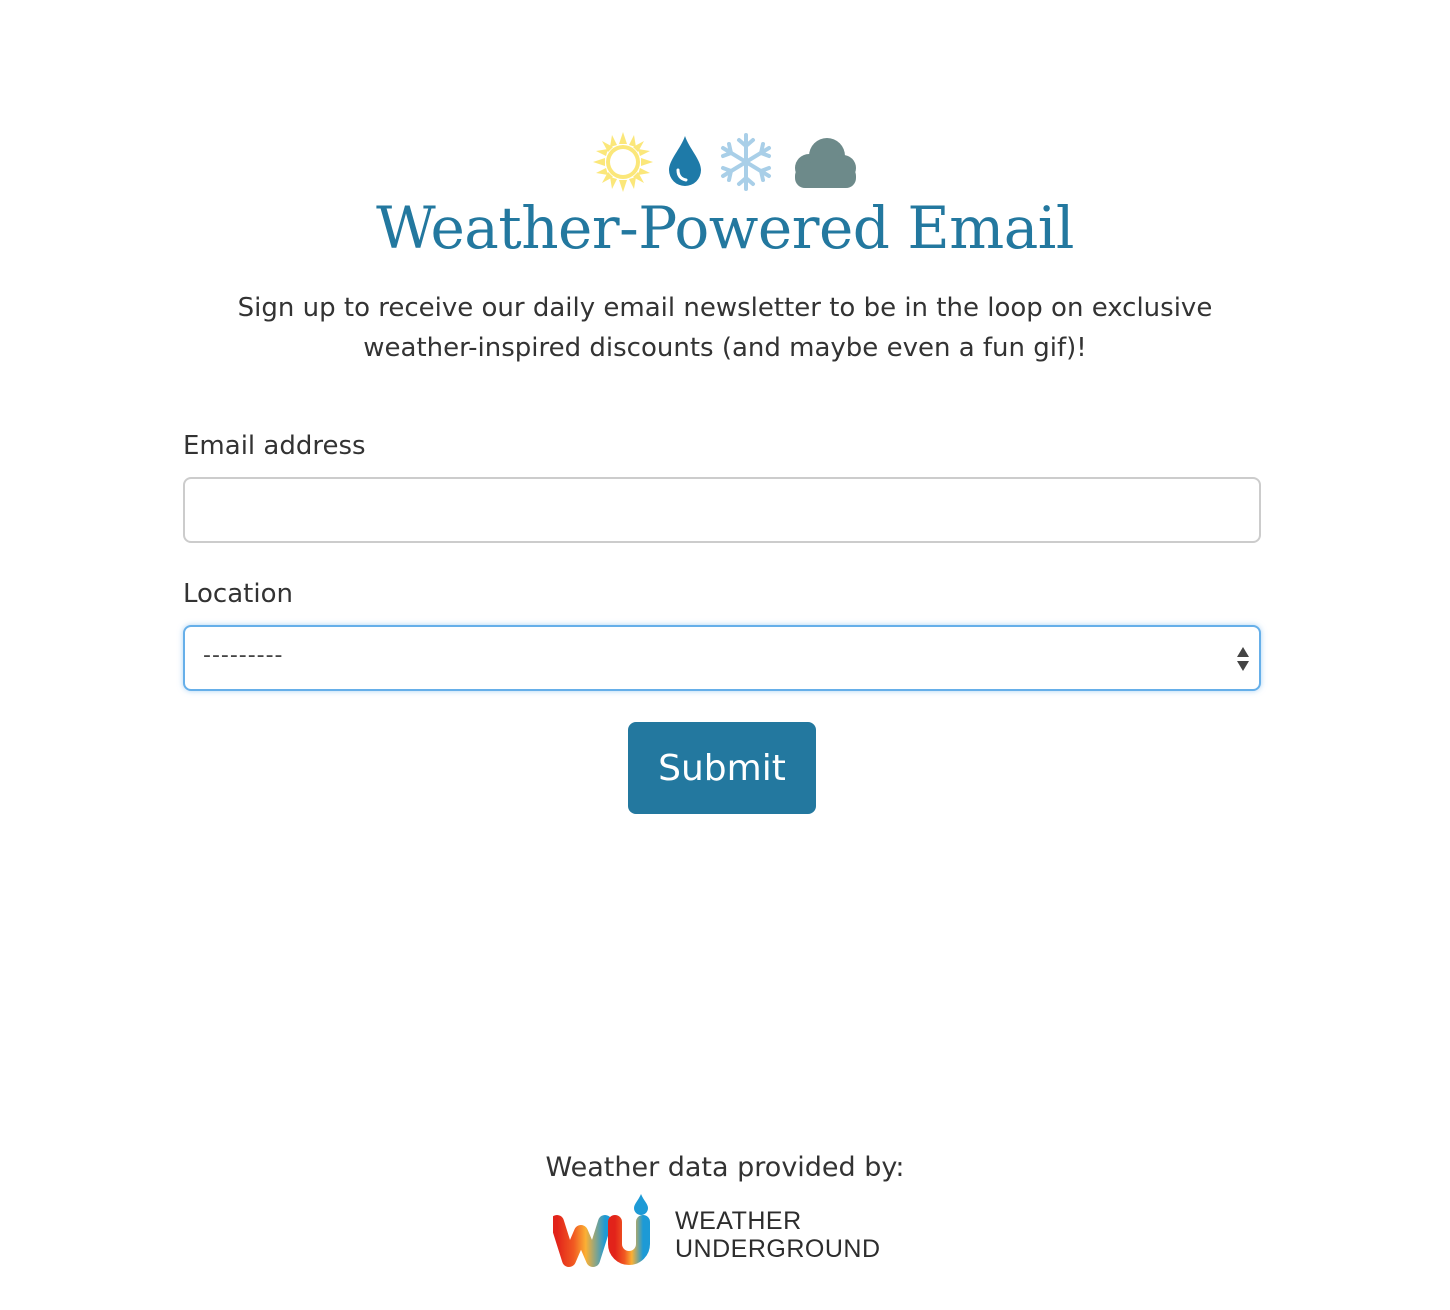  I want to click on location-label: Location, so click(238, 594).